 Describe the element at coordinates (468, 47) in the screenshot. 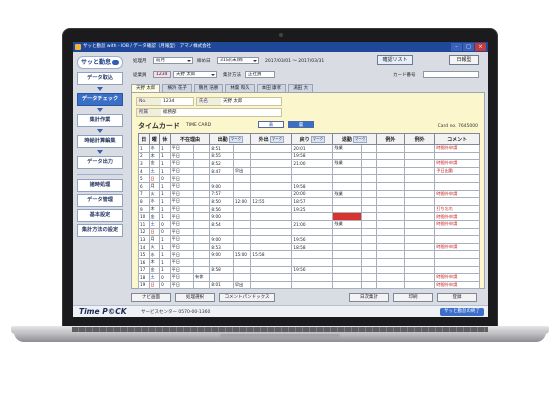

I see `maximize-icon: □` at that location.